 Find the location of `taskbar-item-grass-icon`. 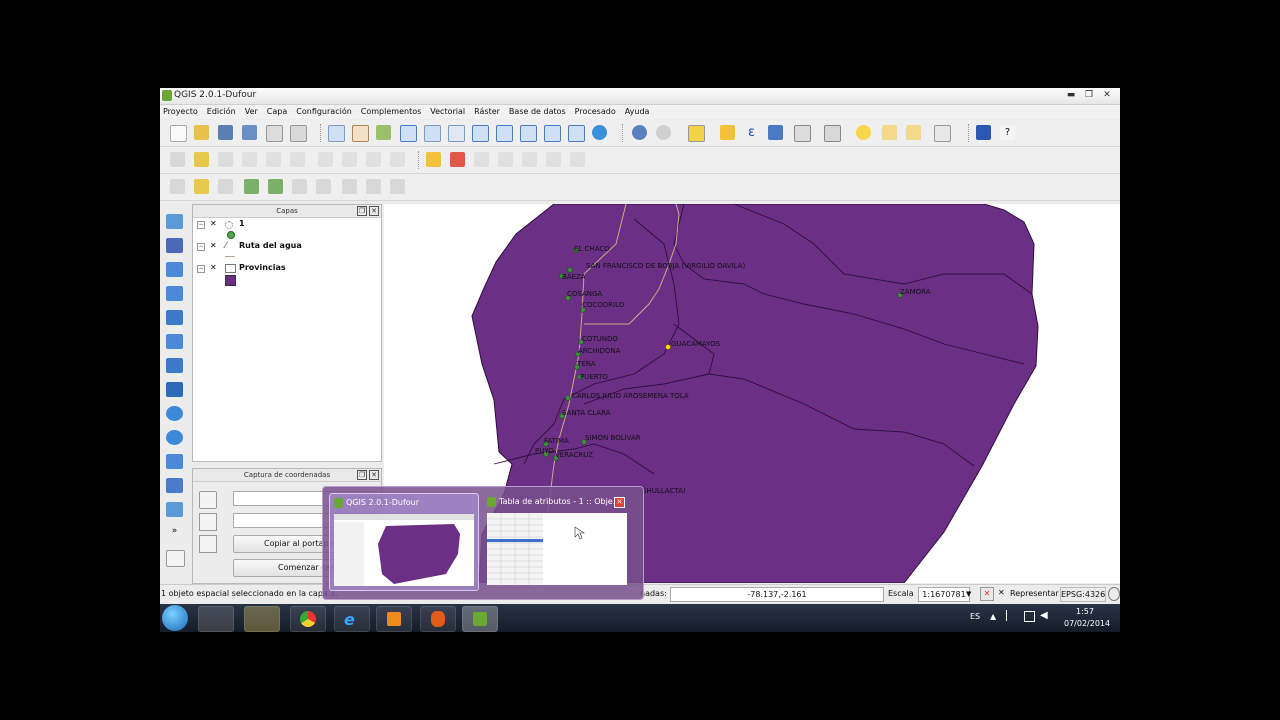

taskbar-item-grass-icon is located at coordinates (438, 619).